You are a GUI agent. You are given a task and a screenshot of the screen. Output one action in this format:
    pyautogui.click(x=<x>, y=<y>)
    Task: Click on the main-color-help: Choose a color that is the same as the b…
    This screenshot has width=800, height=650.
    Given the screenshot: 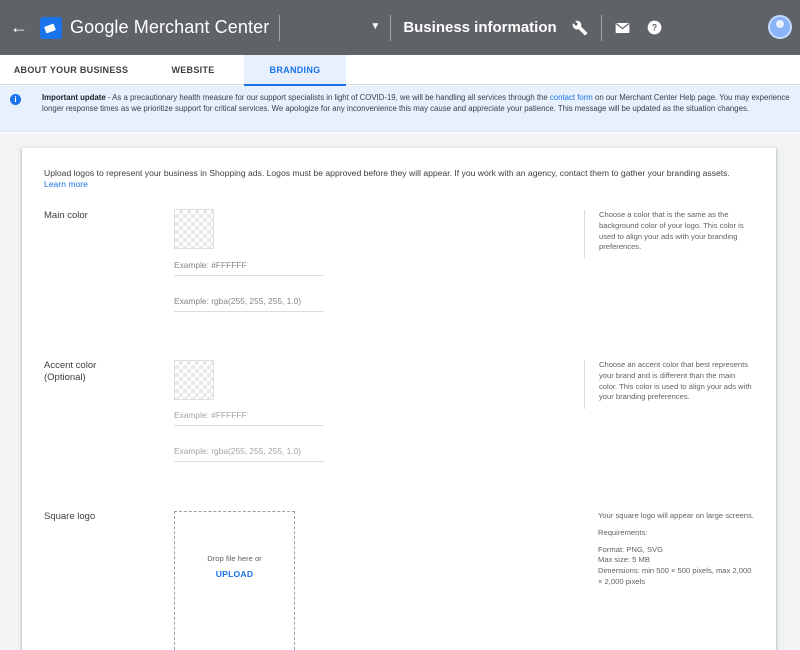 What is the action you would take?
    pyautogui.click(x=669, y=235)
    